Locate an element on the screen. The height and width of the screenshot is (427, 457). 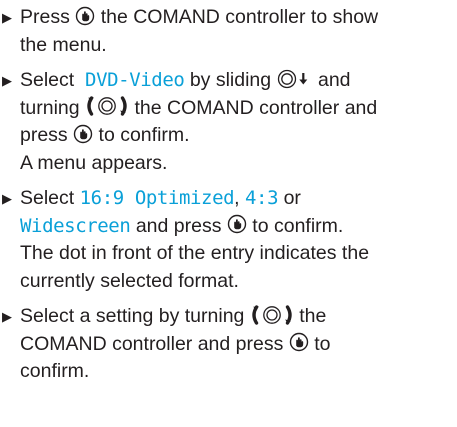
step-text: or is located at coordinates (292, 198).